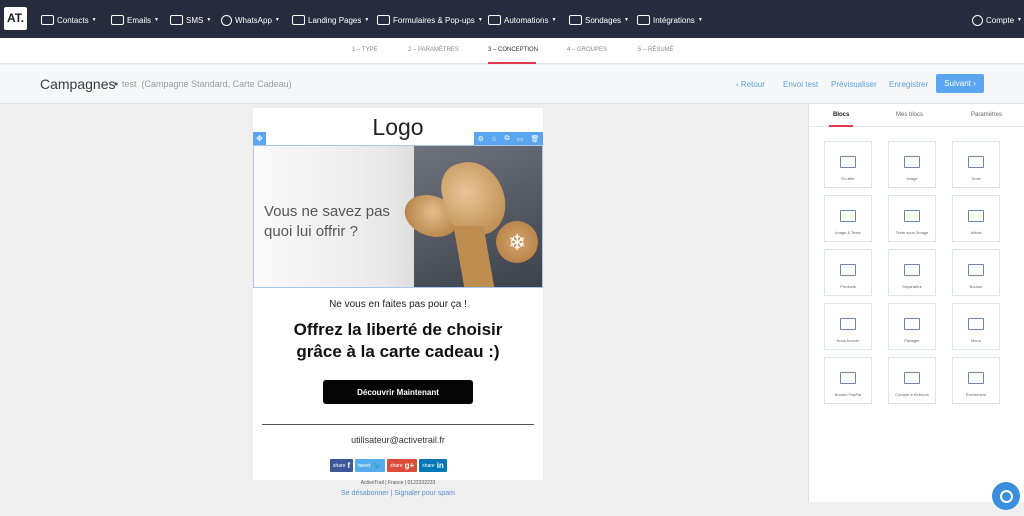 Image resolution: width=1024 pixels, height=516 pixels. I want to click on back-link: ‹ Retour, so click(750, 84).